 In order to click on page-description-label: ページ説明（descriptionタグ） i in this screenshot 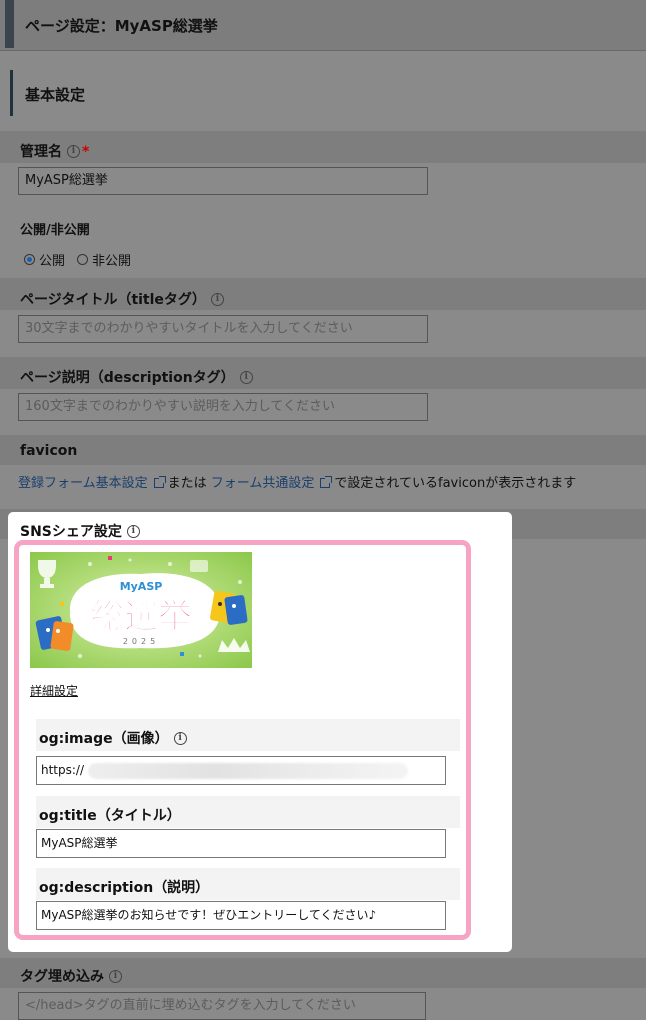, I will do `click(136, 377)`.